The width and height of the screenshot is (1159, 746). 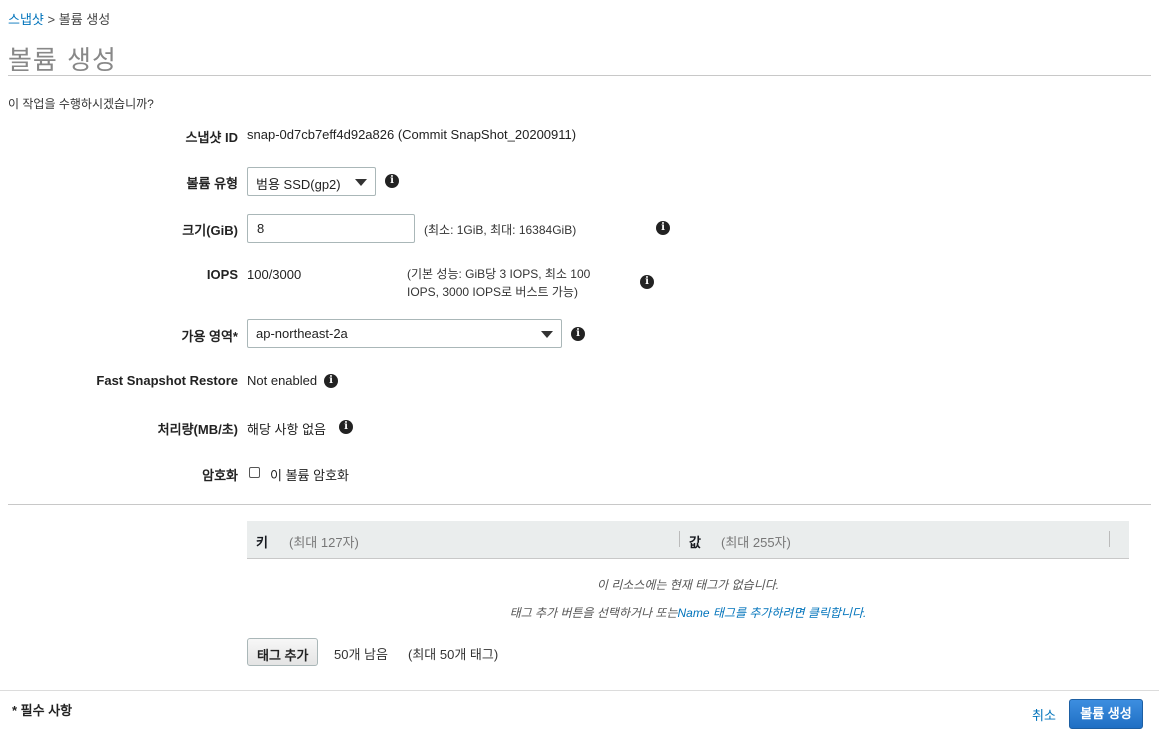 I want to click on tags-max: (최대 50개 태그), so click(x=453, y=654).